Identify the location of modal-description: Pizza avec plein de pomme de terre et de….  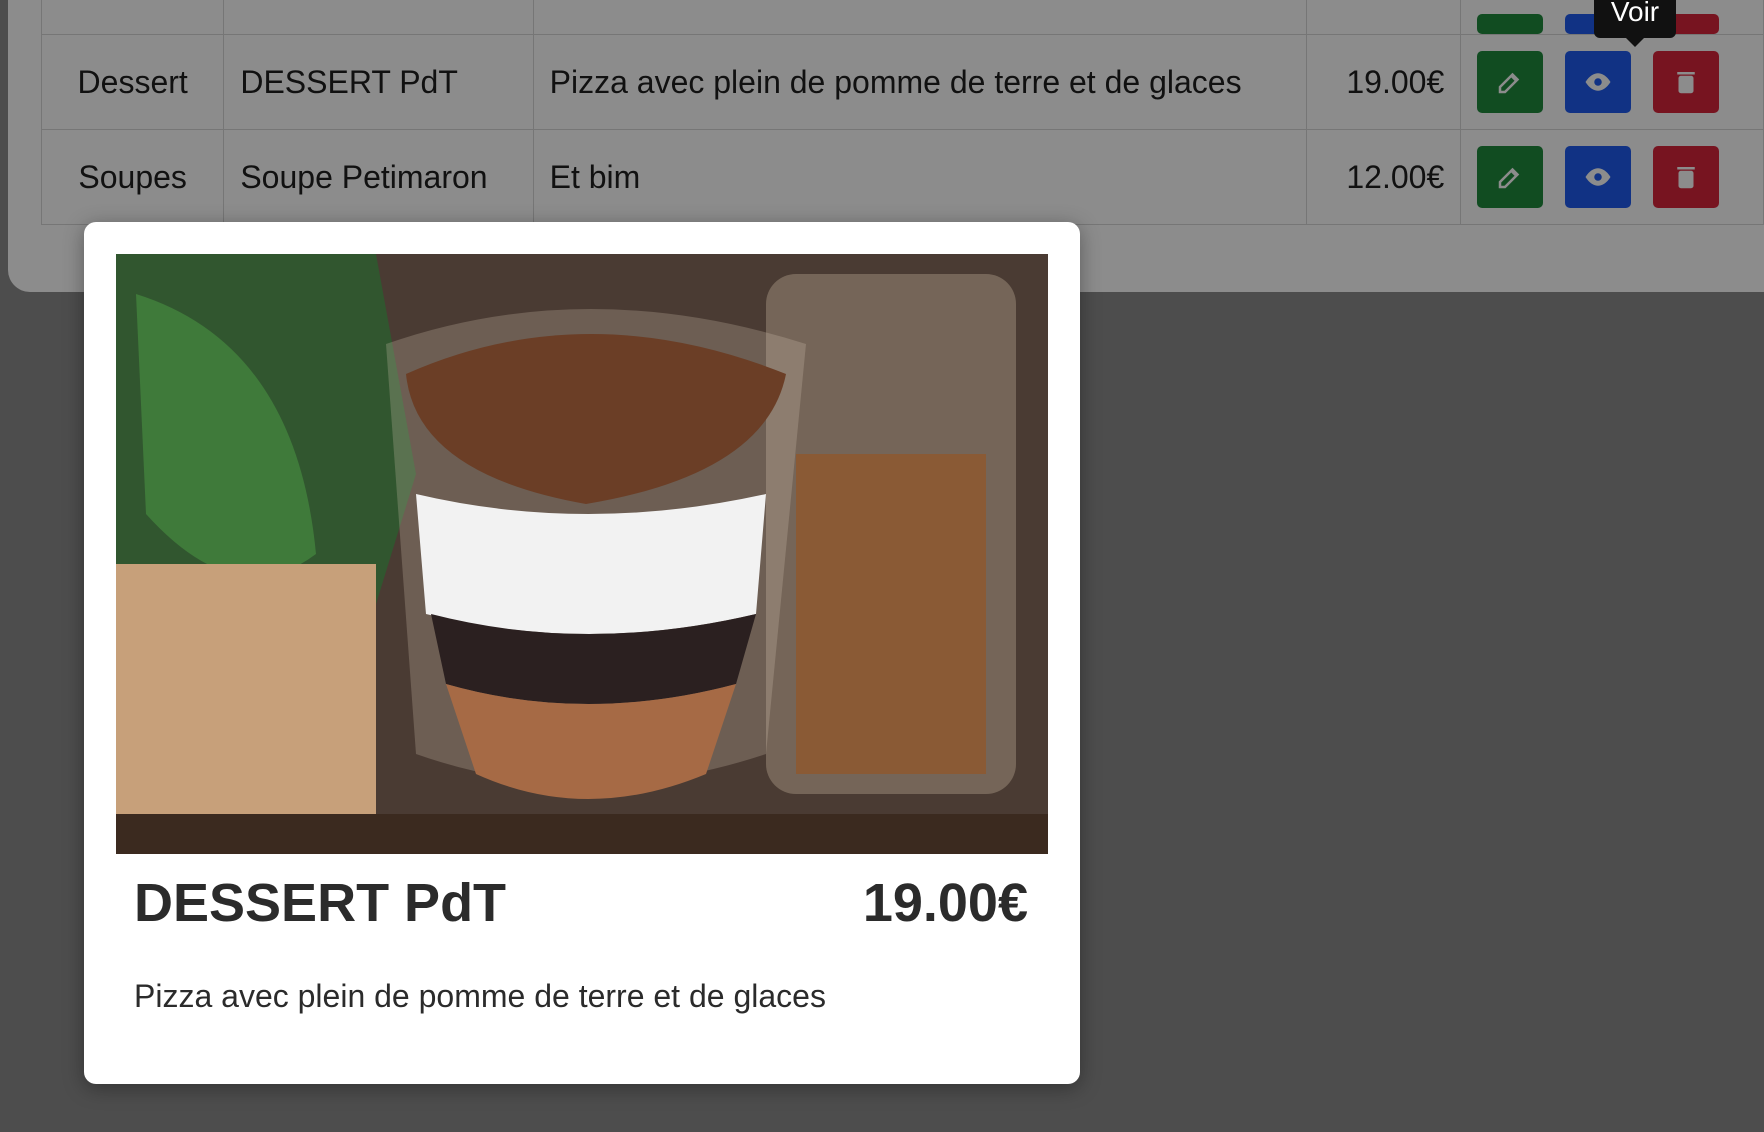
(480, 996).